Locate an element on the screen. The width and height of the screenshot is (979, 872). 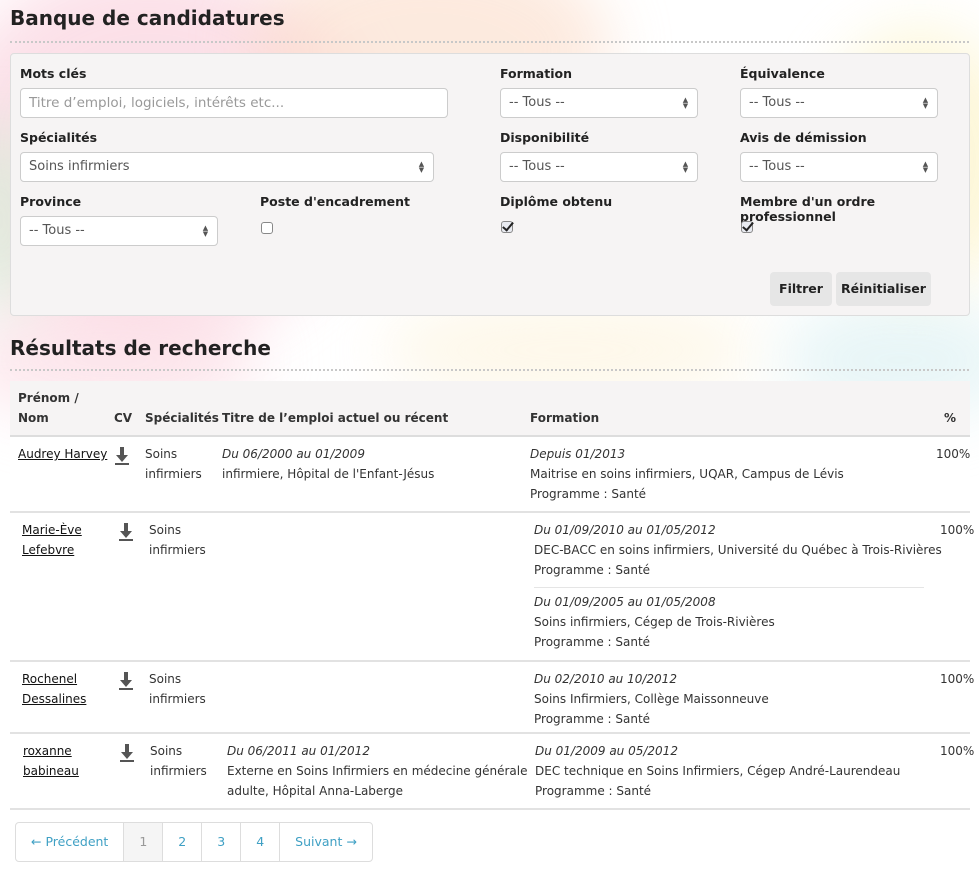
job-title: infirmiere, Hôpital de l'Enfant-Jésus is located at coordinates (328, 474).